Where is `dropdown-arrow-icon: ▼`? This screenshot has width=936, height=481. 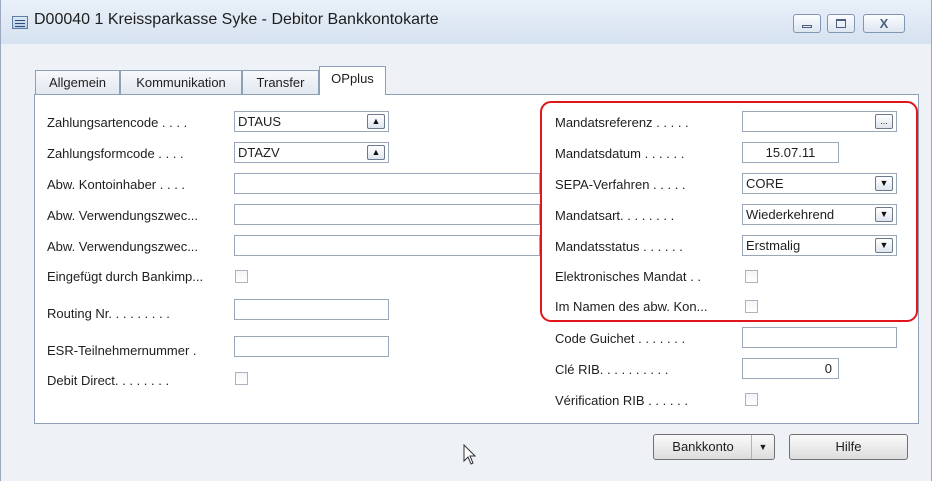
dropdown-arrow-icon: ▼ is located at coordinates (762, 447).